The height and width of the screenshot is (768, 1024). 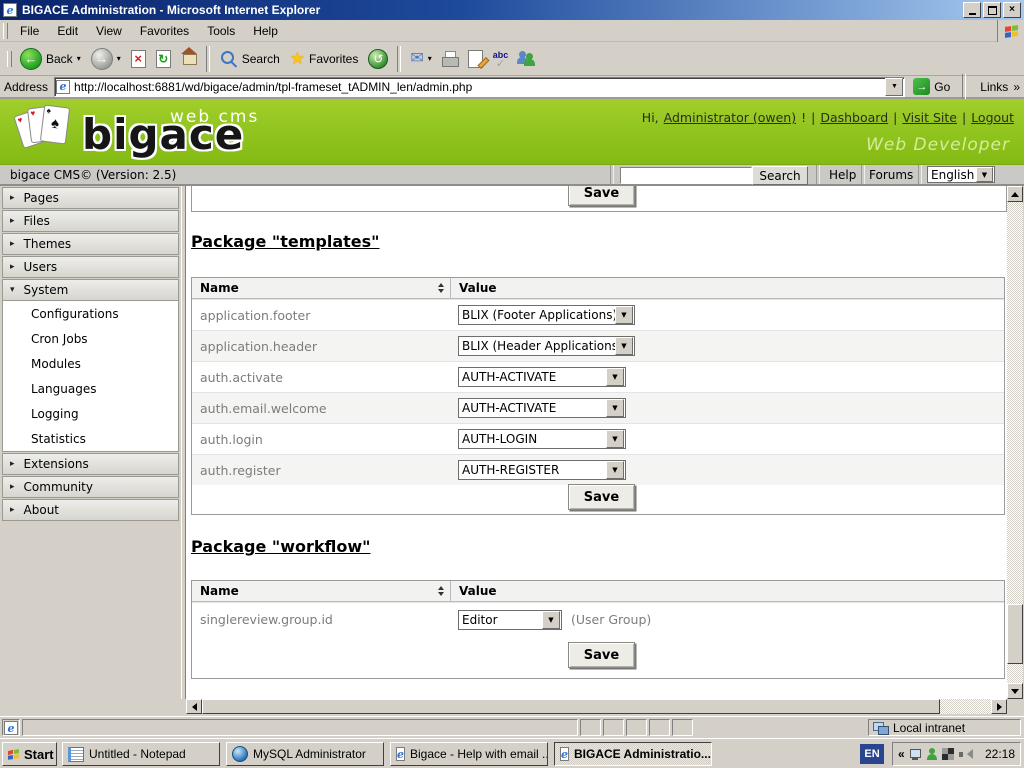 What do you see at coordinates (378, 59) in the screenshot?
I see `history-button: ↺` at bounding box center [378, 59].